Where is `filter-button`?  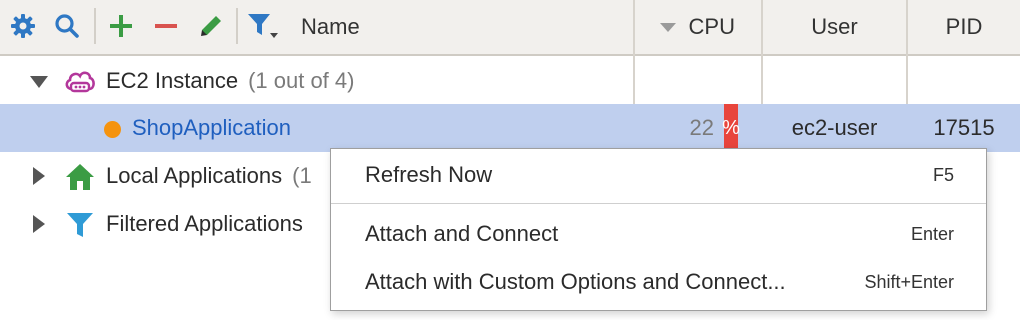
filter-button is located at coordinates (263, 26).